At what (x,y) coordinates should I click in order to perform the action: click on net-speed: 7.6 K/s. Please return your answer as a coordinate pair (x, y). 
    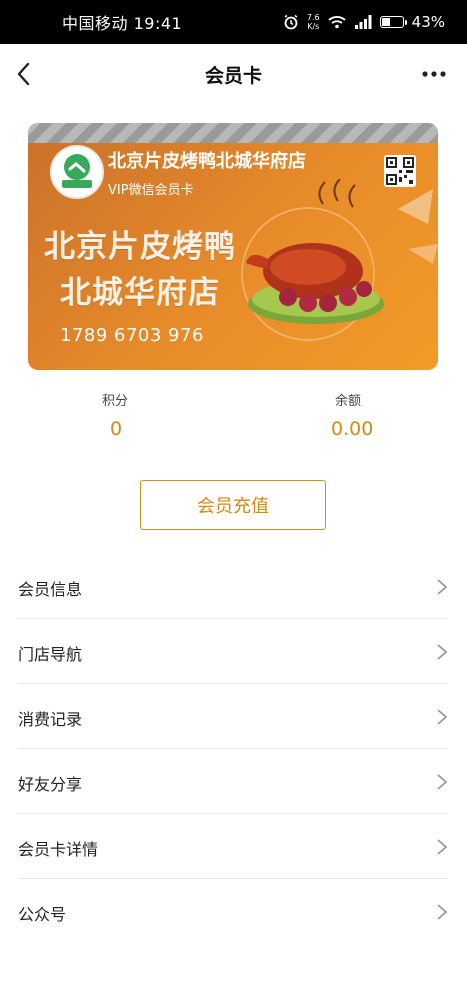
    Looking at the image, I should click on (313, 22).